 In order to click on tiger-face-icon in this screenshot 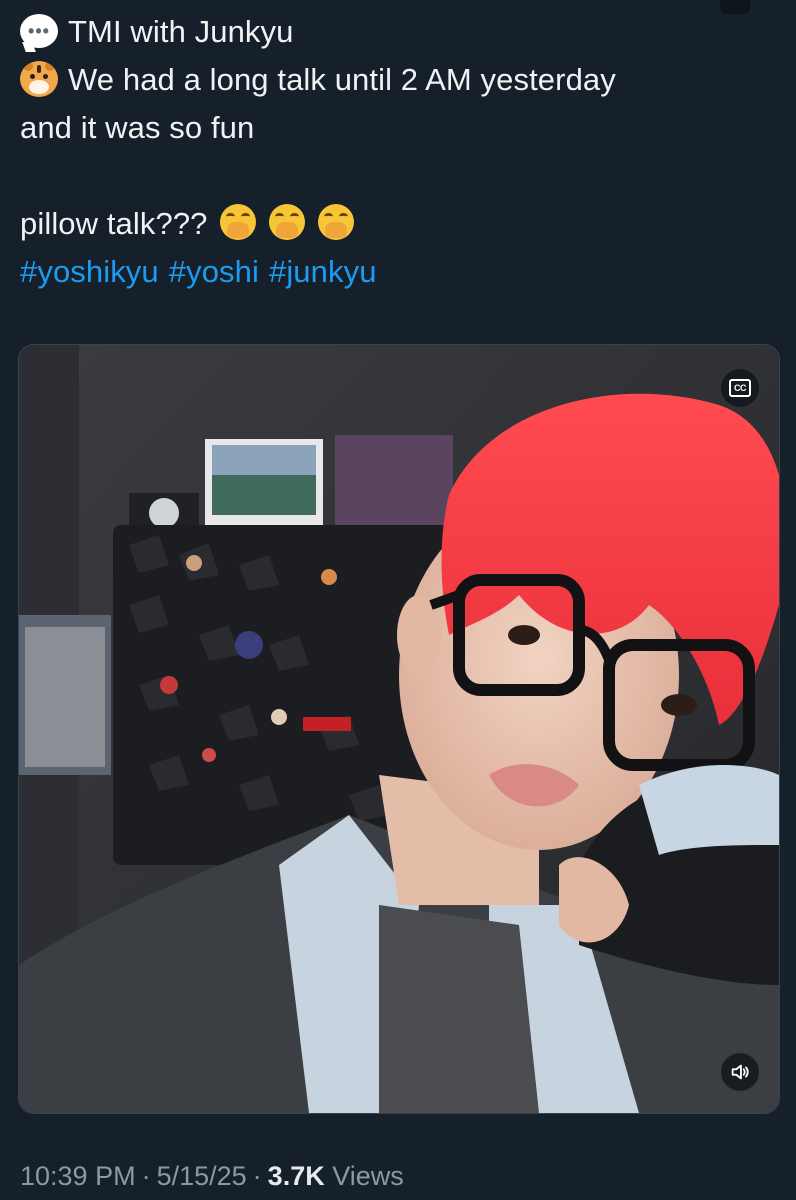, I will do `click(39, 78)`.